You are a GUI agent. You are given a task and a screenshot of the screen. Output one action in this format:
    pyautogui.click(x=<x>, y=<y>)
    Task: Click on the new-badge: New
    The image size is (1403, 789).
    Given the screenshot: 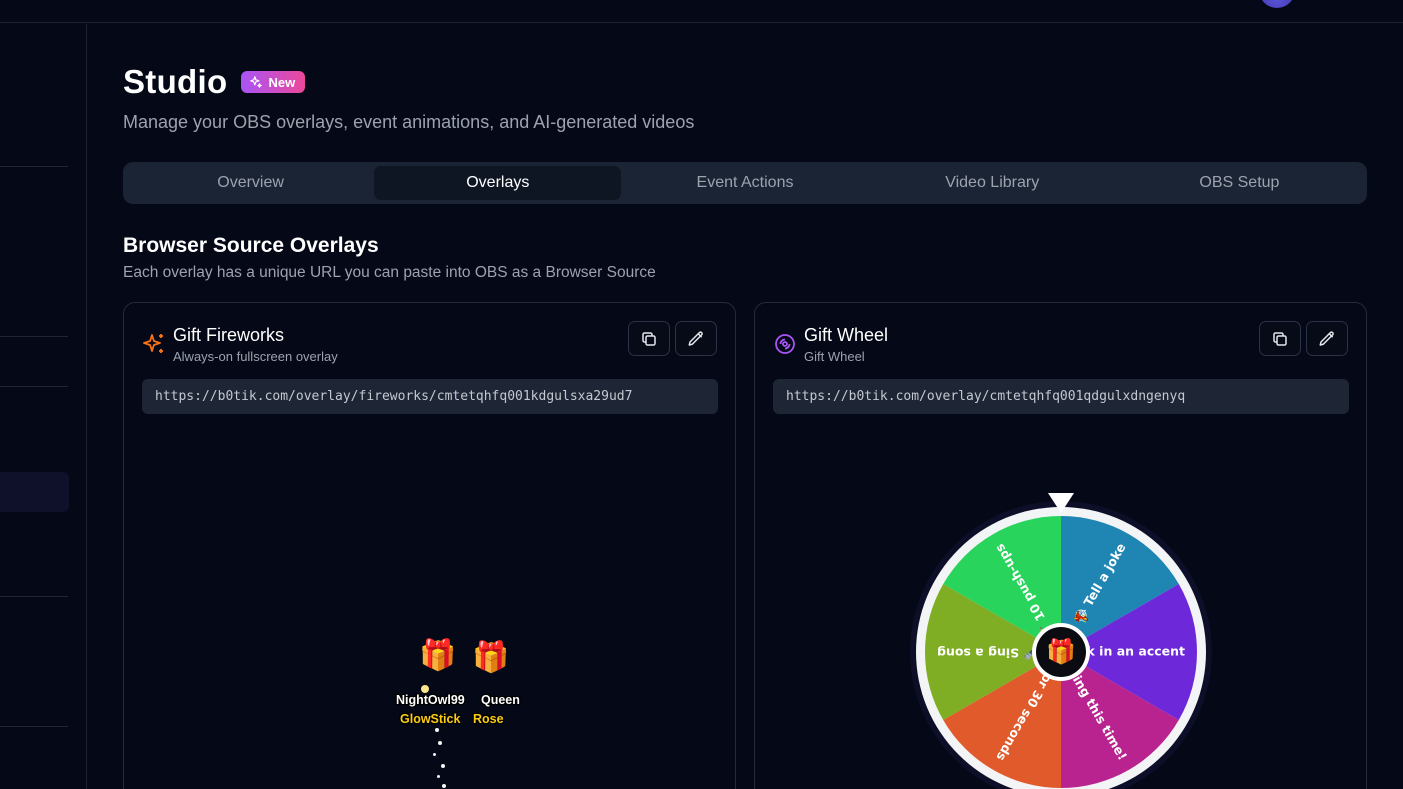 What is the action you would take?
    pyautogui.click(x=273, y=82)
    